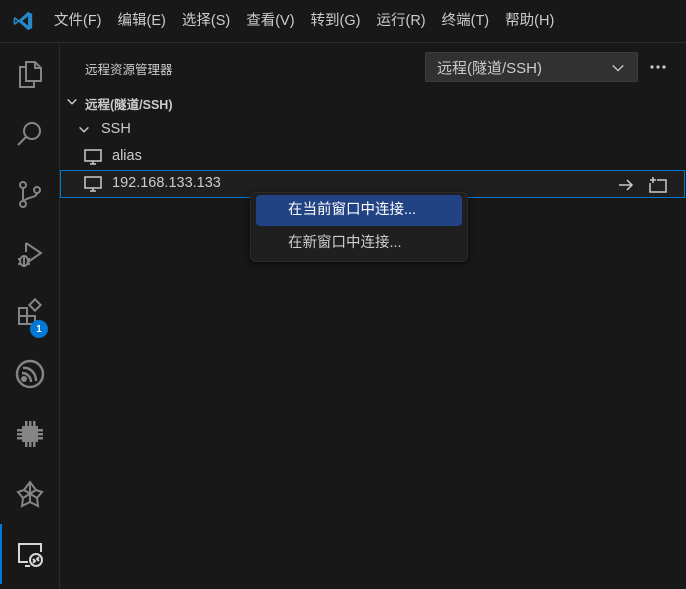  What do you see at coordinates (373, 129) in the screenshot?
I see `group-ssh: SSH` at bounding box center [373, 129].